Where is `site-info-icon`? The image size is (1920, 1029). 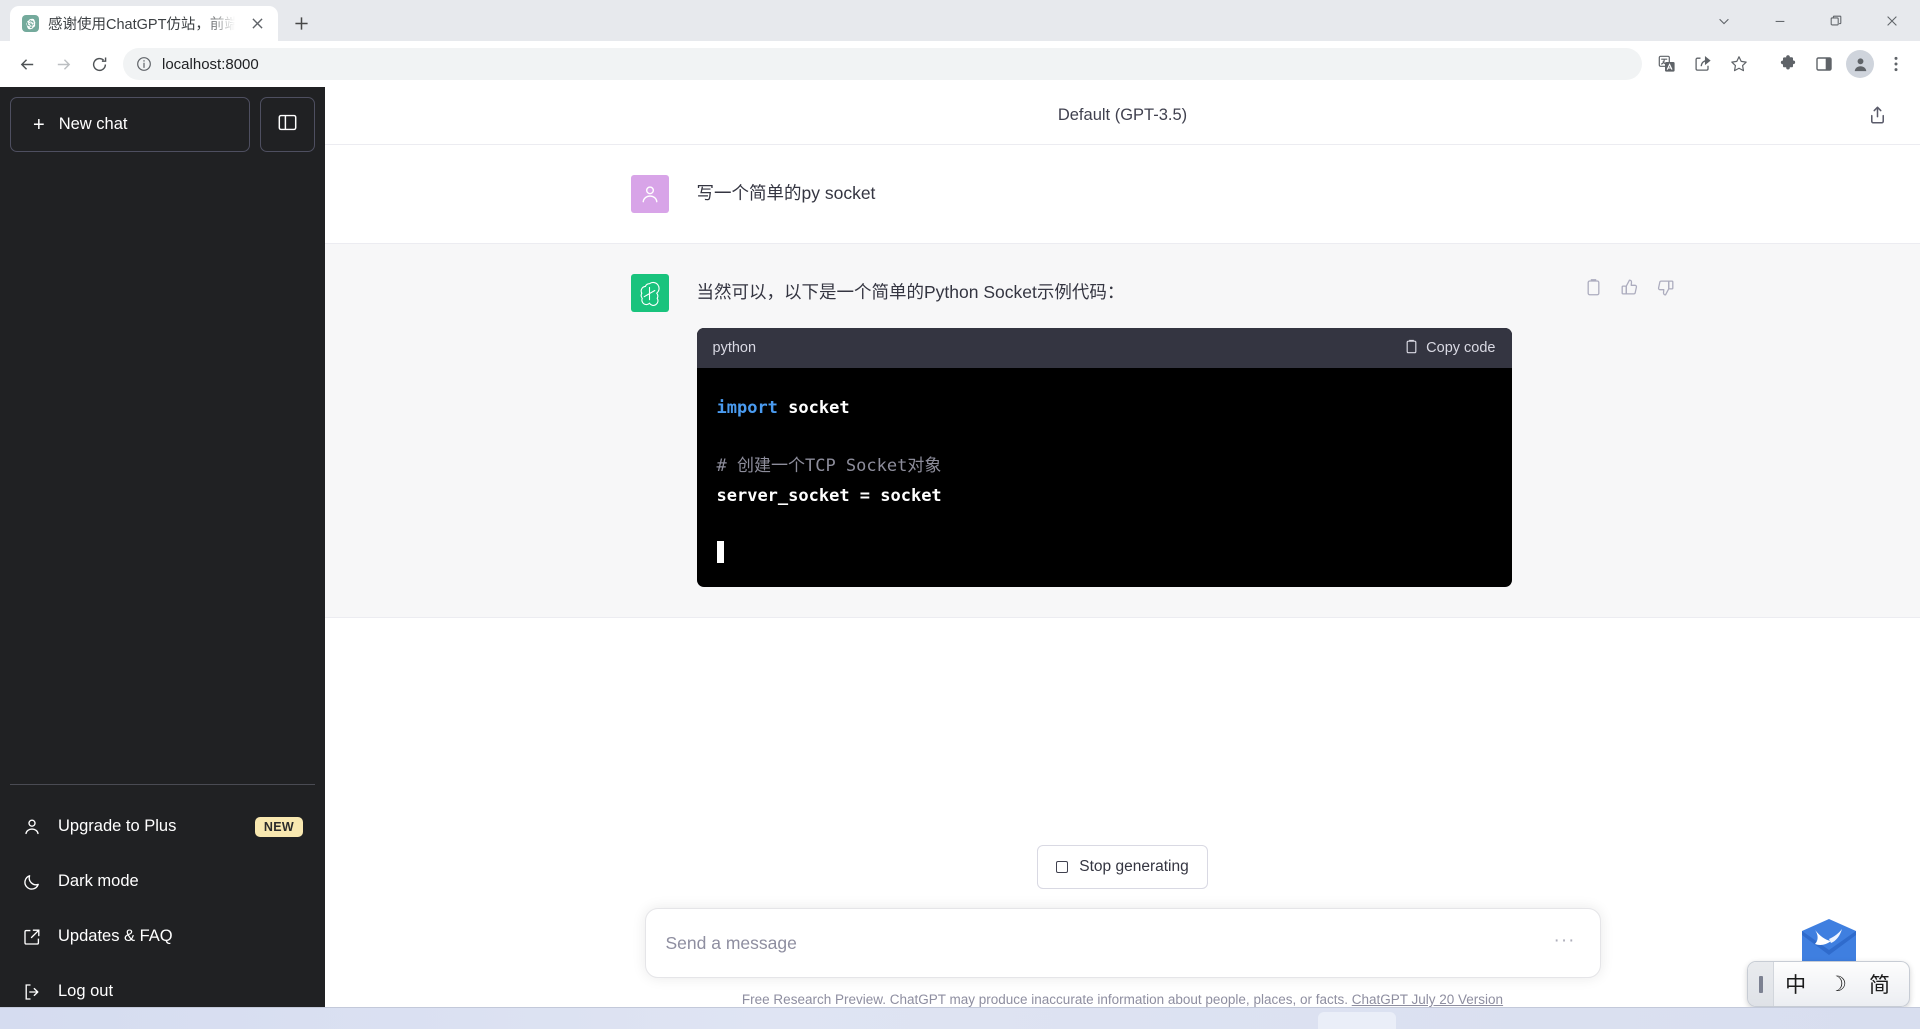
site-info-icon is located at coordinates (144, 64).